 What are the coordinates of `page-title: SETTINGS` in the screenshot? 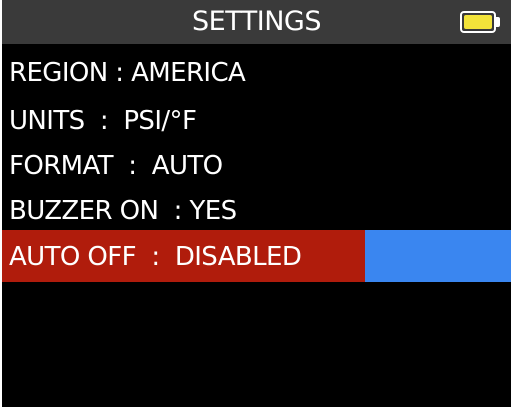 It's located at (256, 21).